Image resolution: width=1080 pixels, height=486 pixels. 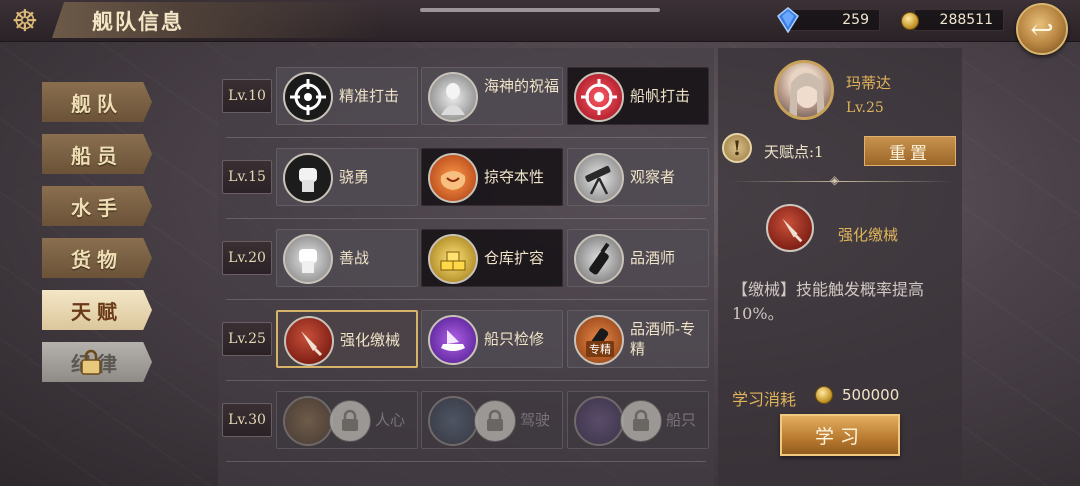 I want to click on divider, so click(x=841, y=181).